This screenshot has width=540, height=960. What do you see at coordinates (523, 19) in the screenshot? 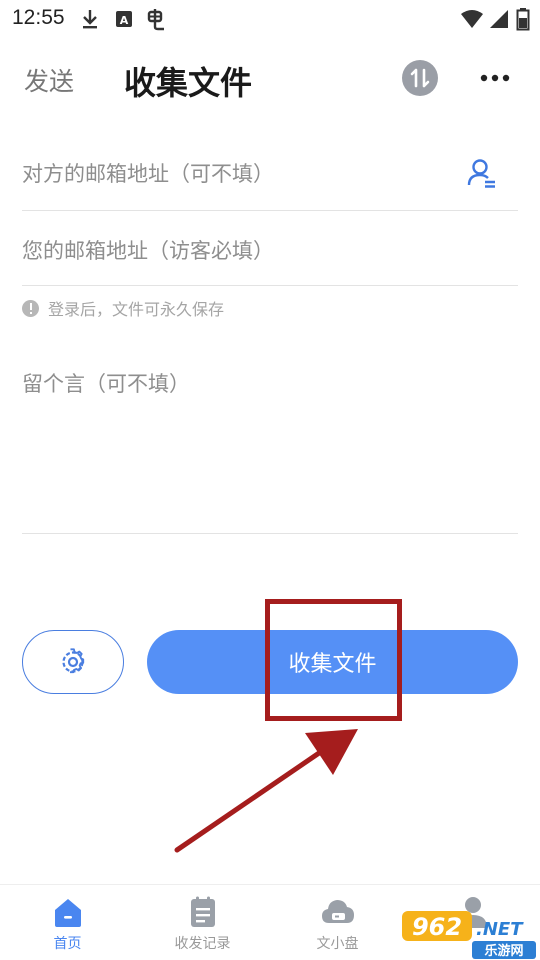
I see `battery-icon` at bounding box center [523, 19].